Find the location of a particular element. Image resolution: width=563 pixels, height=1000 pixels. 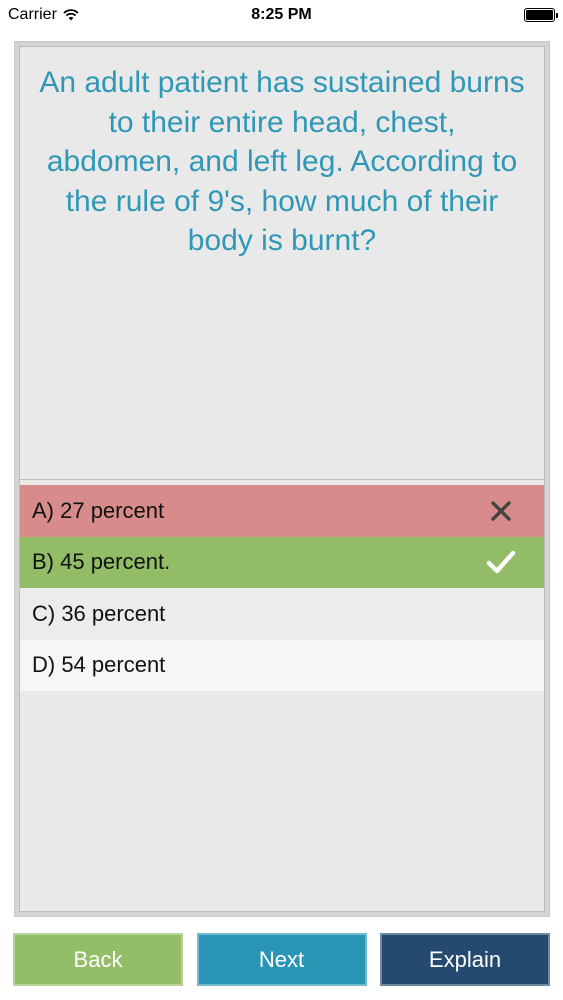

status-time: 8:25 PM is located at coordinates (281, 14).